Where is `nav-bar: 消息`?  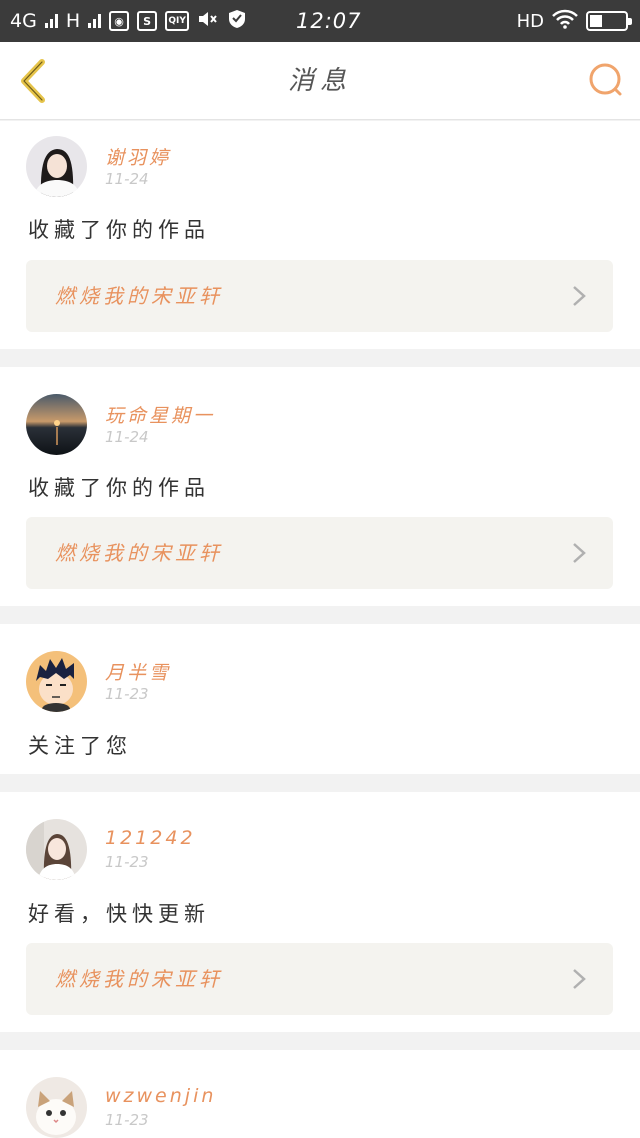
nav-bar: 消息 is located at coordinates (320, 81).